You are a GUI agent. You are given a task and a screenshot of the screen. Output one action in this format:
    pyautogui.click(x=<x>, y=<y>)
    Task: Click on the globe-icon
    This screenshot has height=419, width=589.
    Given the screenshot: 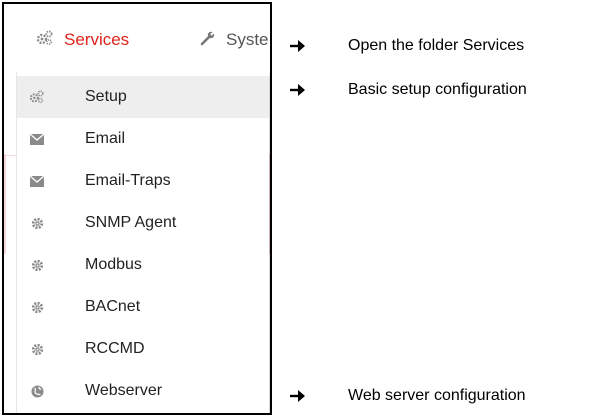 What is the action you would take?
    pyautogui.click(x=37, y=391)
    